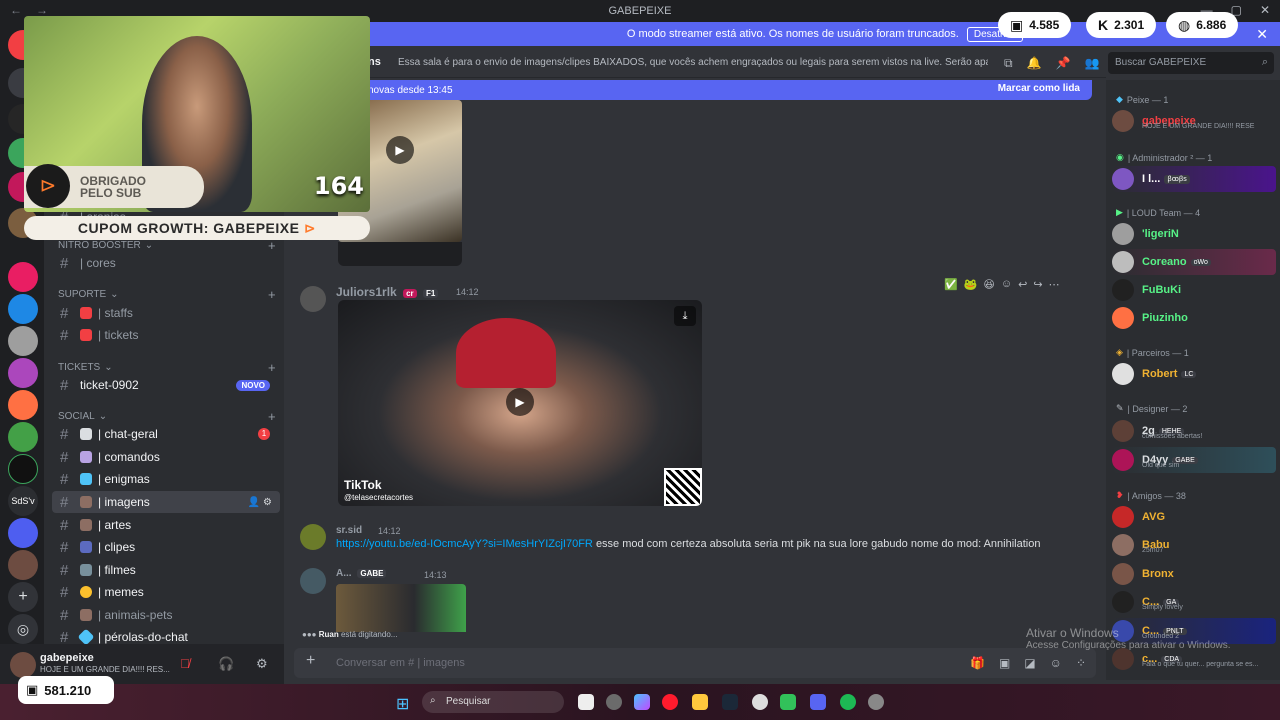 The width and height of the screenshot is (1280, 720). I want to click on category-social: SOCIAL ⌄ +, so click(167, 416).